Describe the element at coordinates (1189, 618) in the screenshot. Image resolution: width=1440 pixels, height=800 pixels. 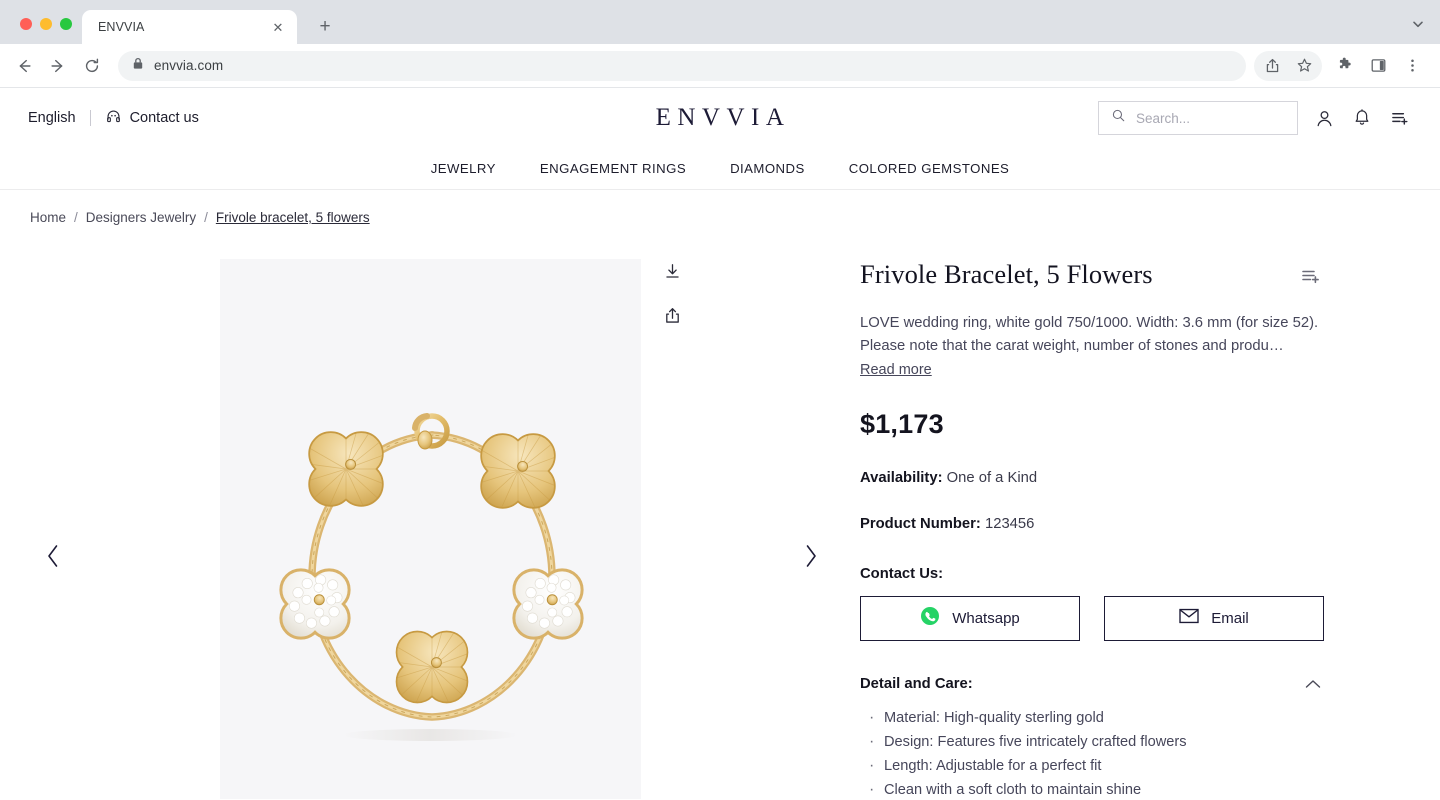
I see `envelope-icon` at that location.